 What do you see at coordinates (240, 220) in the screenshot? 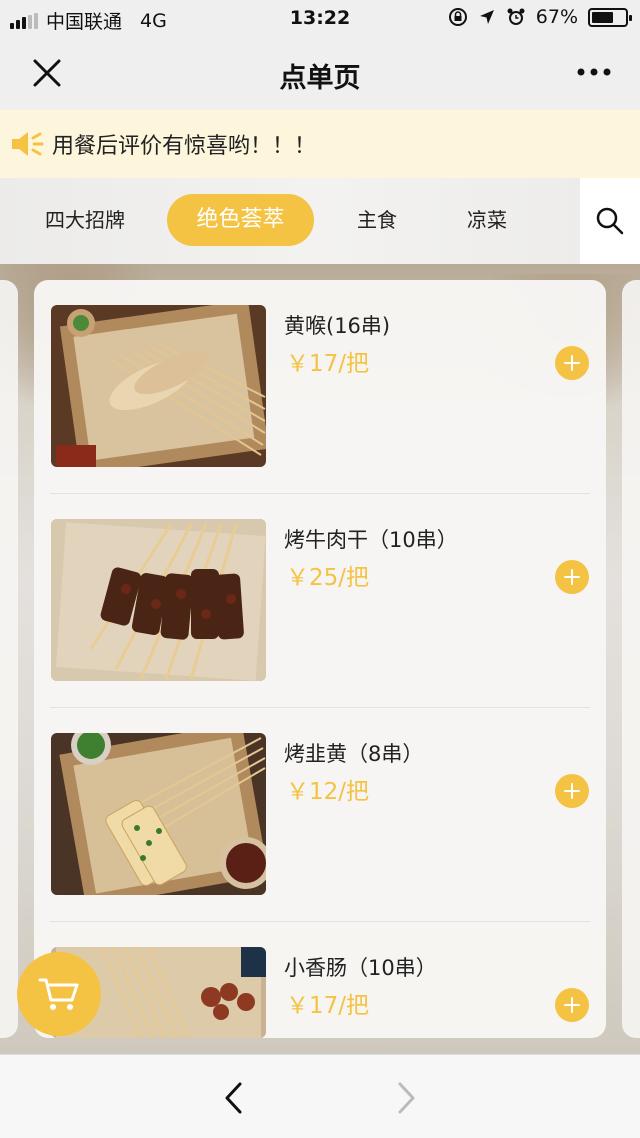
I see `tab-selection: 绝色荟萃` at bounding box center [240, 220].